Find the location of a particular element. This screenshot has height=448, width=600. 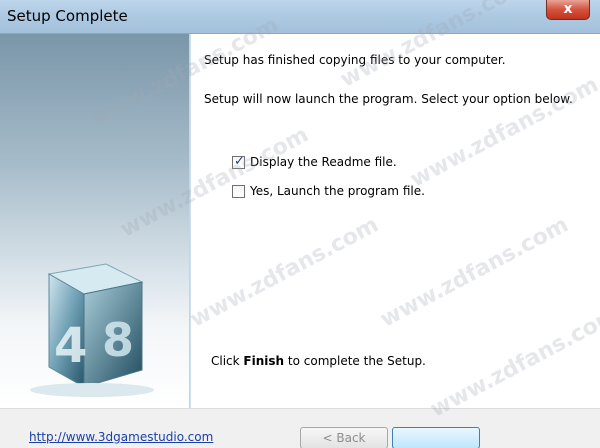

option-launch: Yes, Launch the program file. is located at coordinates (328, 191).